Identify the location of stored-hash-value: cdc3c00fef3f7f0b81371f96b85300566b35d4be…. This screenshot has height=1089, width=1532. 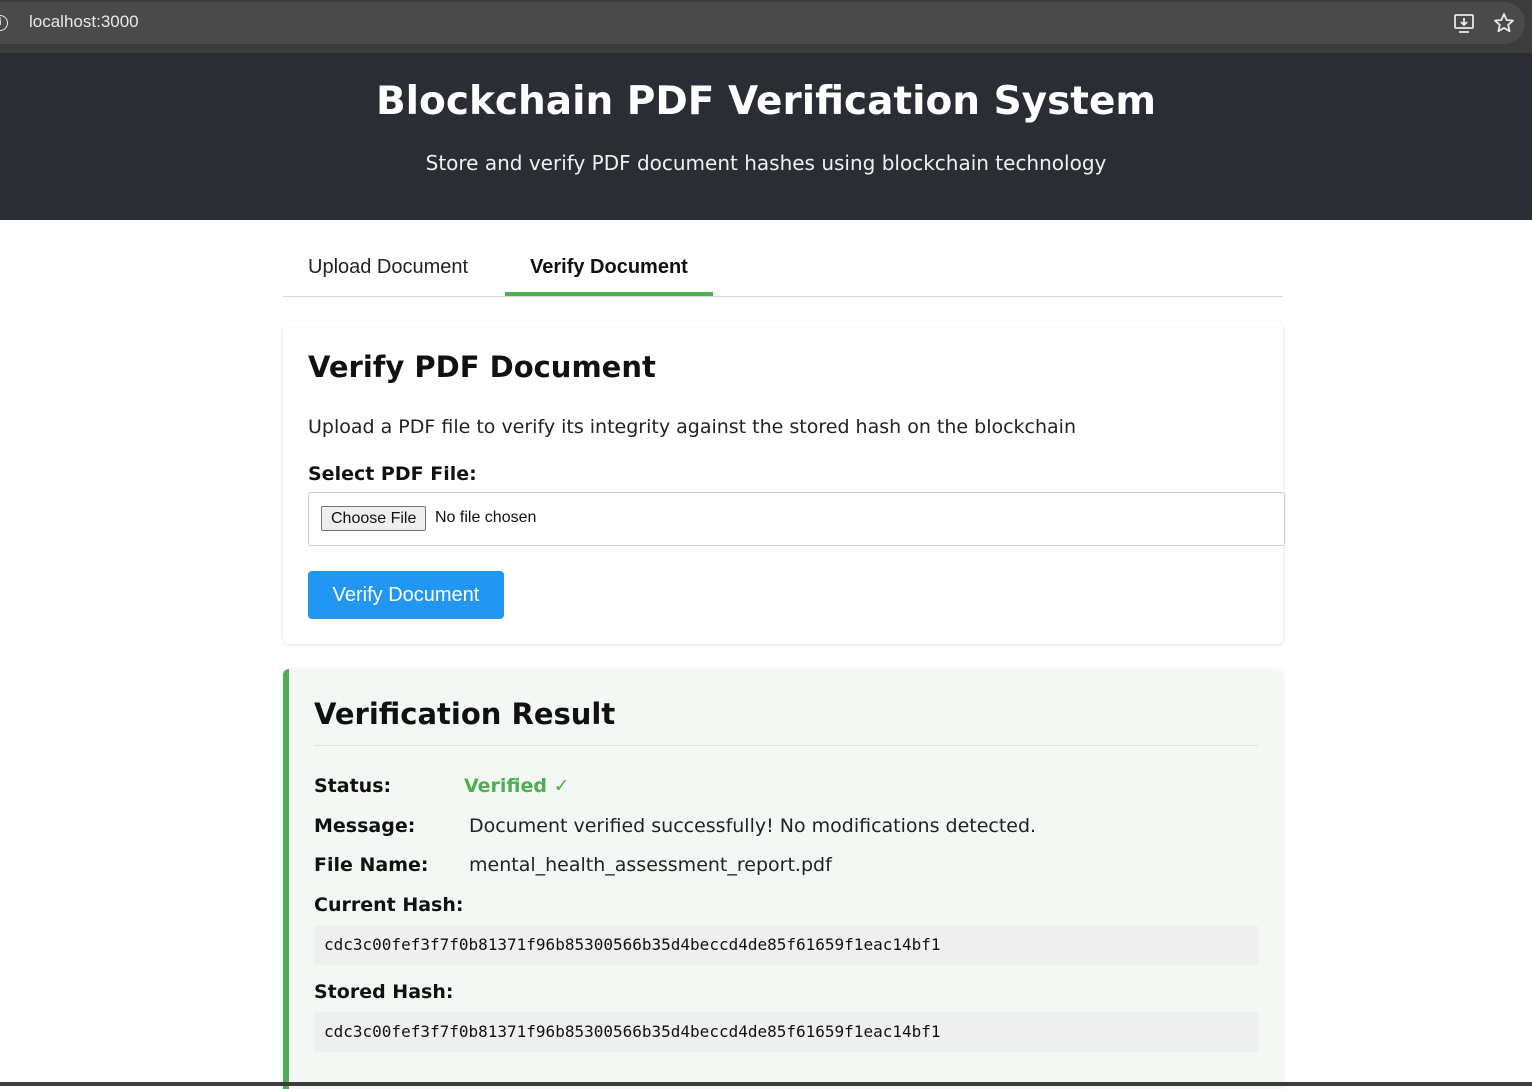
(632, 1031).